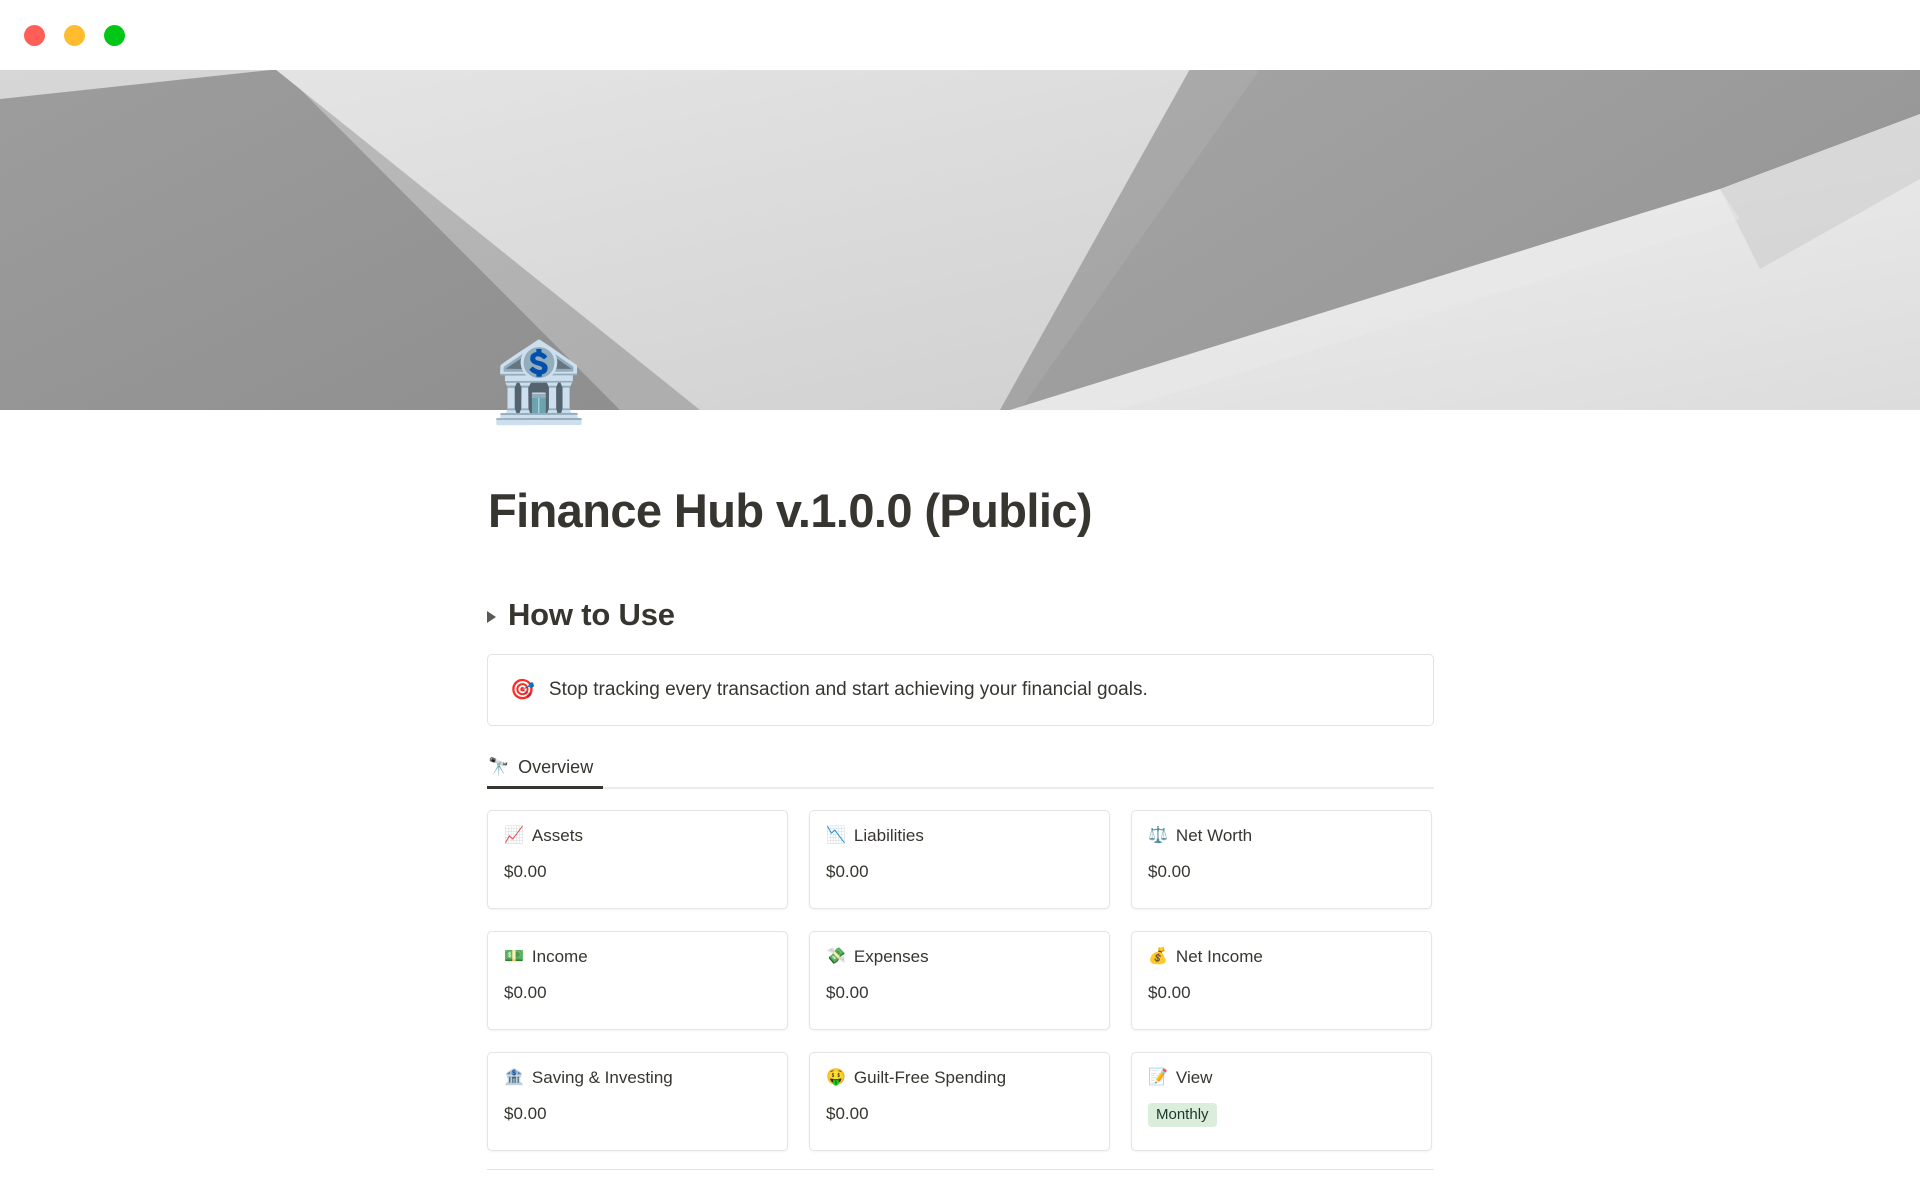  I want to click on money-bag-icon: 💰, so click(1158, 956).